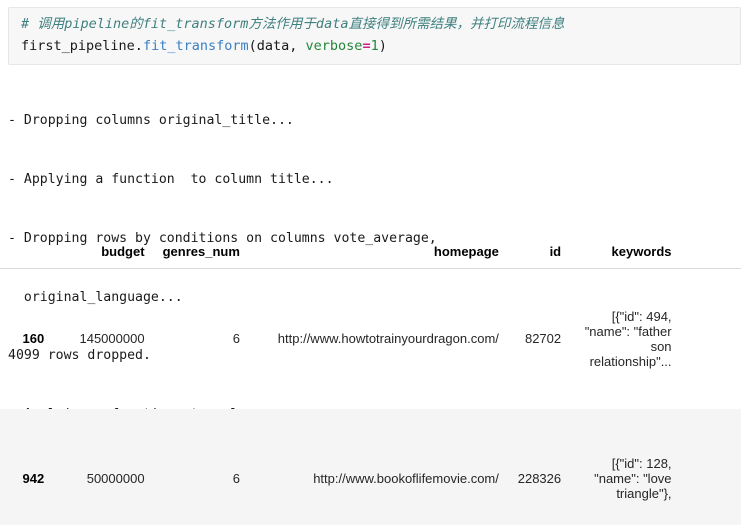  Describe the element at coordinates (388, 339) in the screenshot. I see `cell-homepage: http://www.howtotrainyourdragon.com/` at that location.